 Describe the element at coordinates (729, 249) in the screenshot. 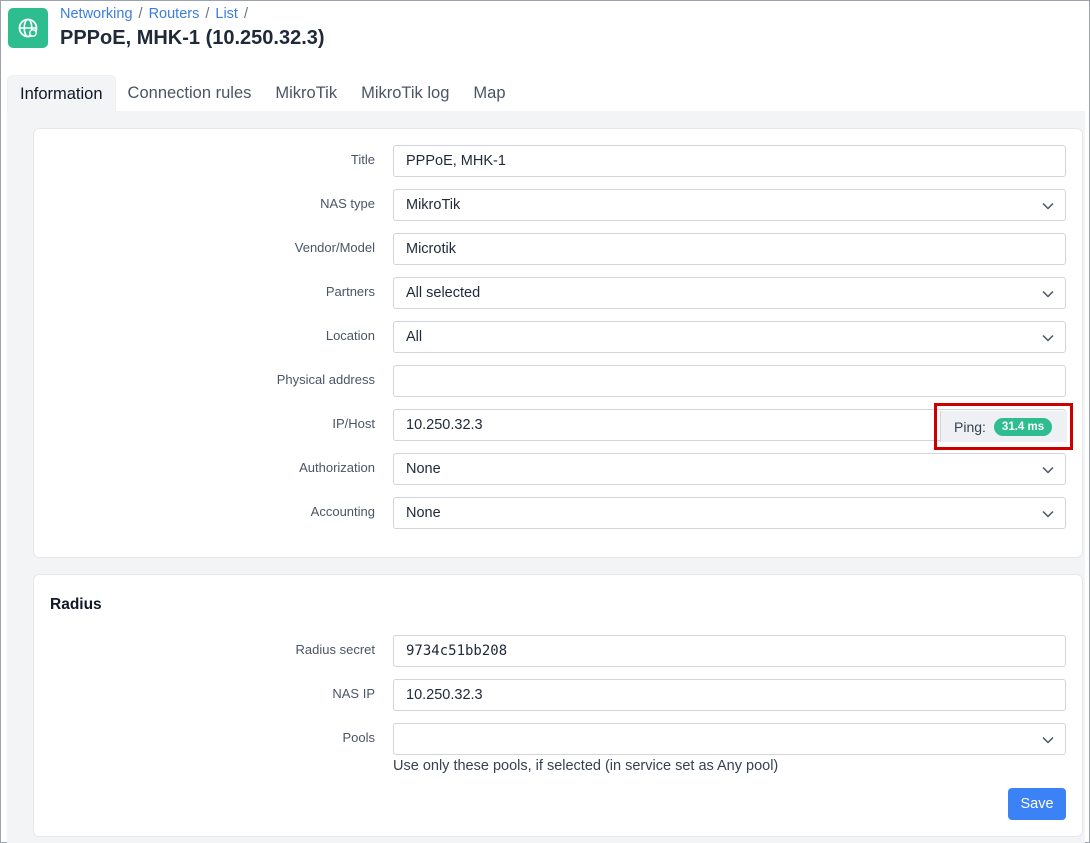

I see `vendor-model-input: Microtik` at that location.